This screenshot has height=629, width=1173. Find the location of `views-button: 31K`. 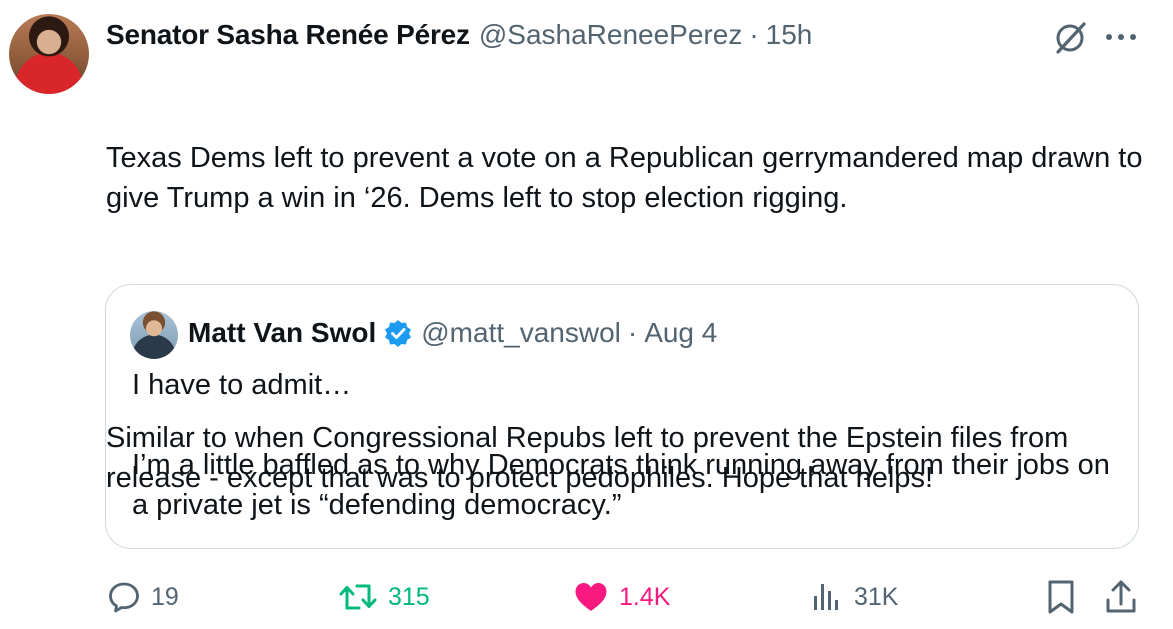

views-button: 31K is located at coordinates (854, 597).